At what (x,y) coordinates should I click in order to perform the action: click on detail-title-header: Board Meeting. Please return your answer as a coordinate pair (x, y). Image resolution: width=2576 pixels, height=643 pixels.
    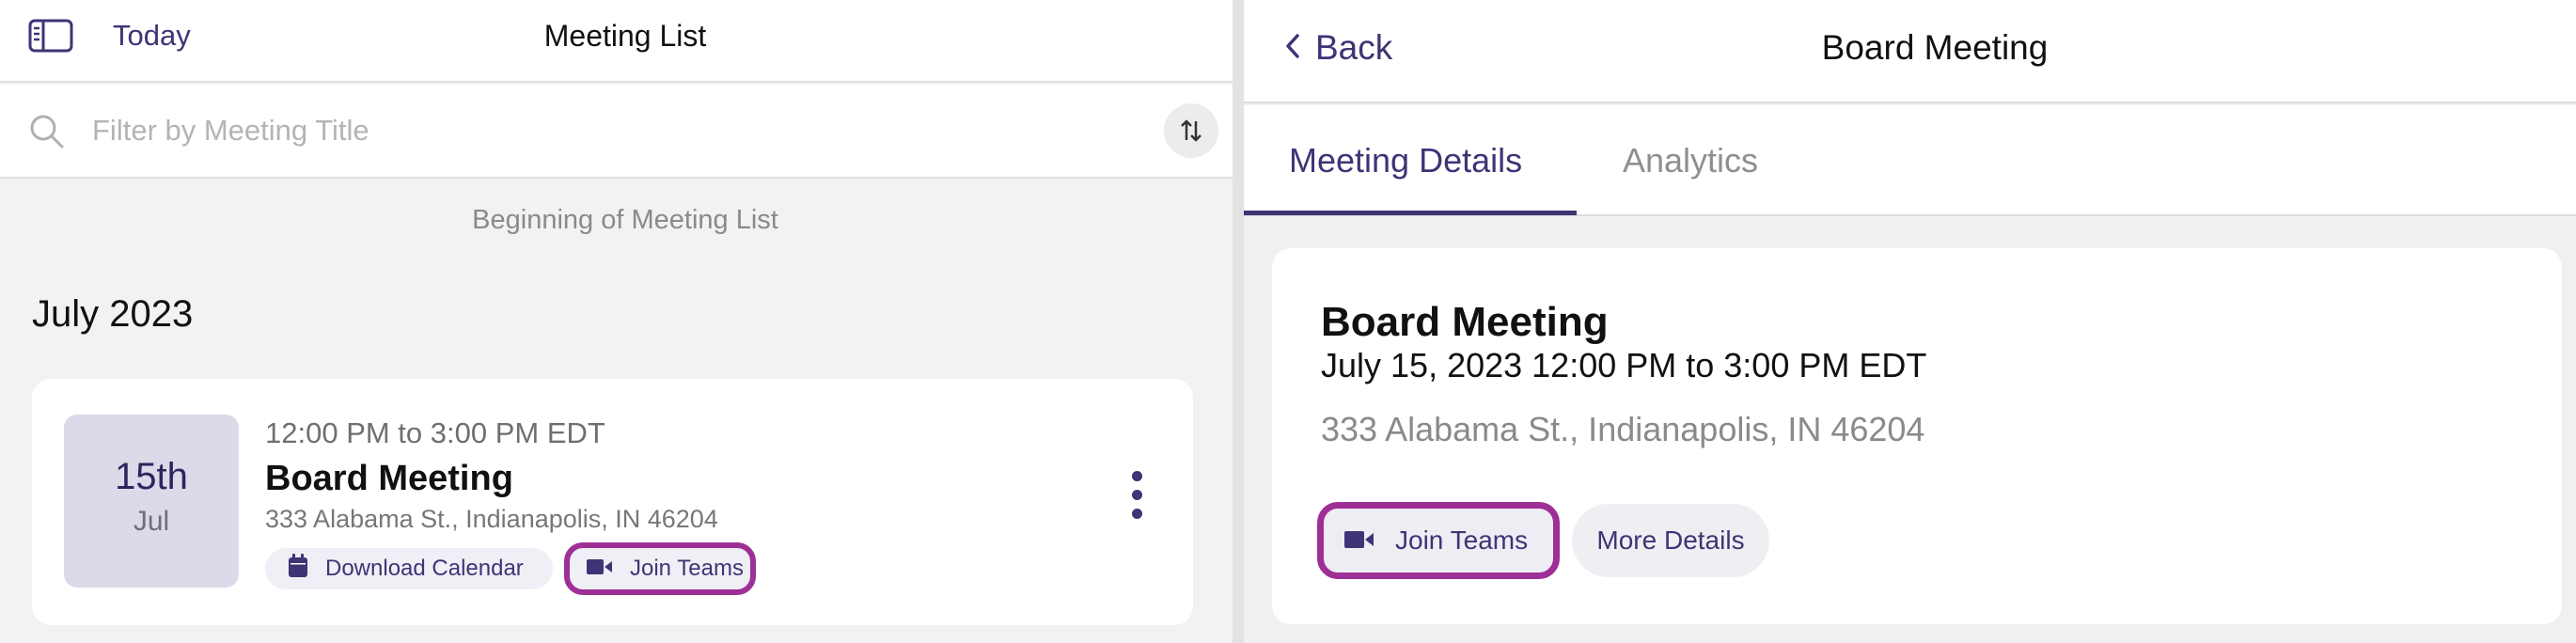
    Looking at the image, I should click on (1935, 47).